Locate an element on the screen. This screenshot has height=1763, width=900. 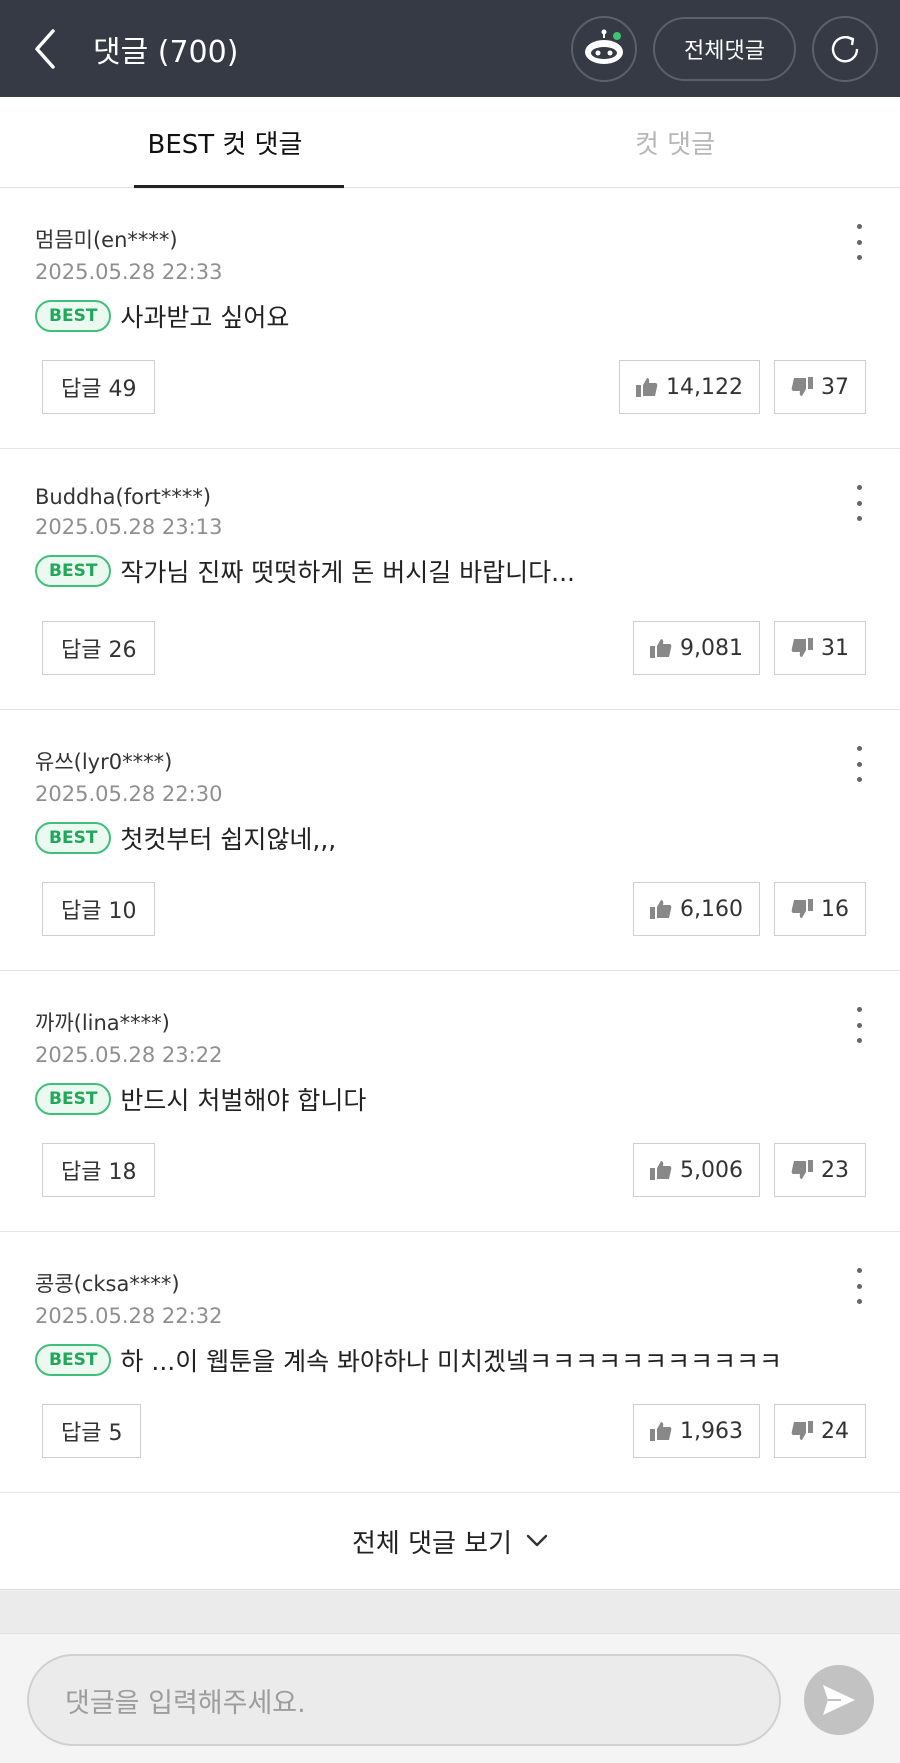
comment-author: 유쓰(lyr0****) is located at coordinates (104, 762).